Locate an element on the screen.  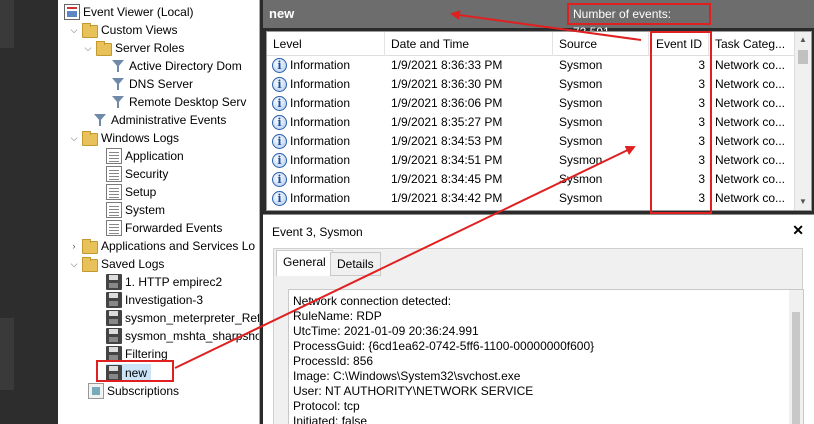
tree-item-saved-logs: ⌵ Saved Logs is located at coordinates (116, 264).